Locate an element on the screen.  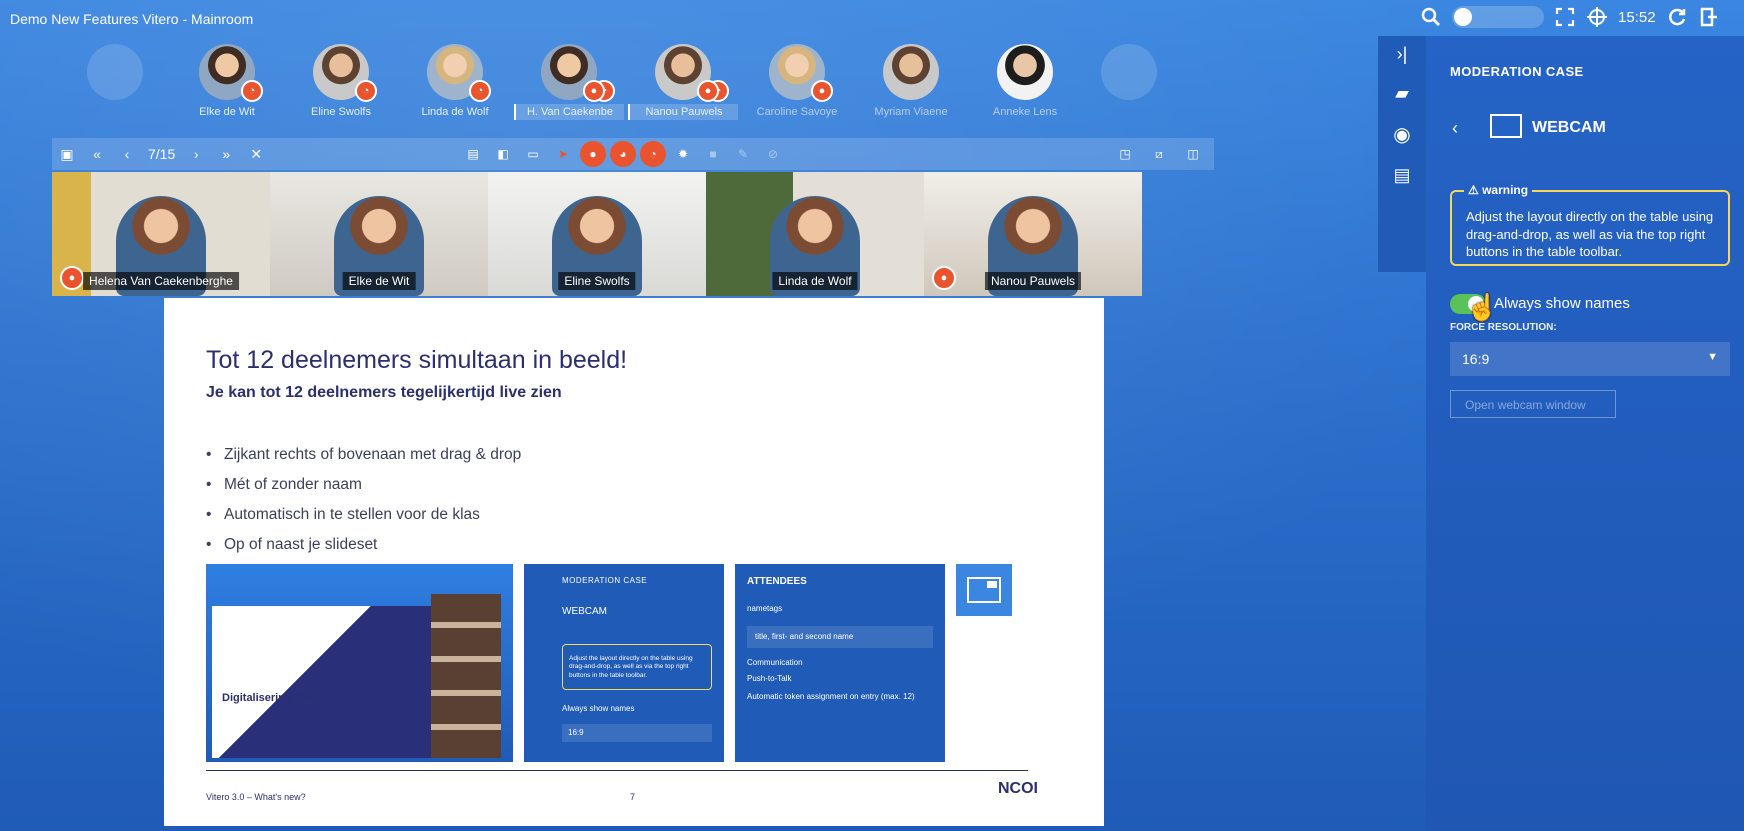
pip-icon: ◳ is located at coordinates (1125, 154).